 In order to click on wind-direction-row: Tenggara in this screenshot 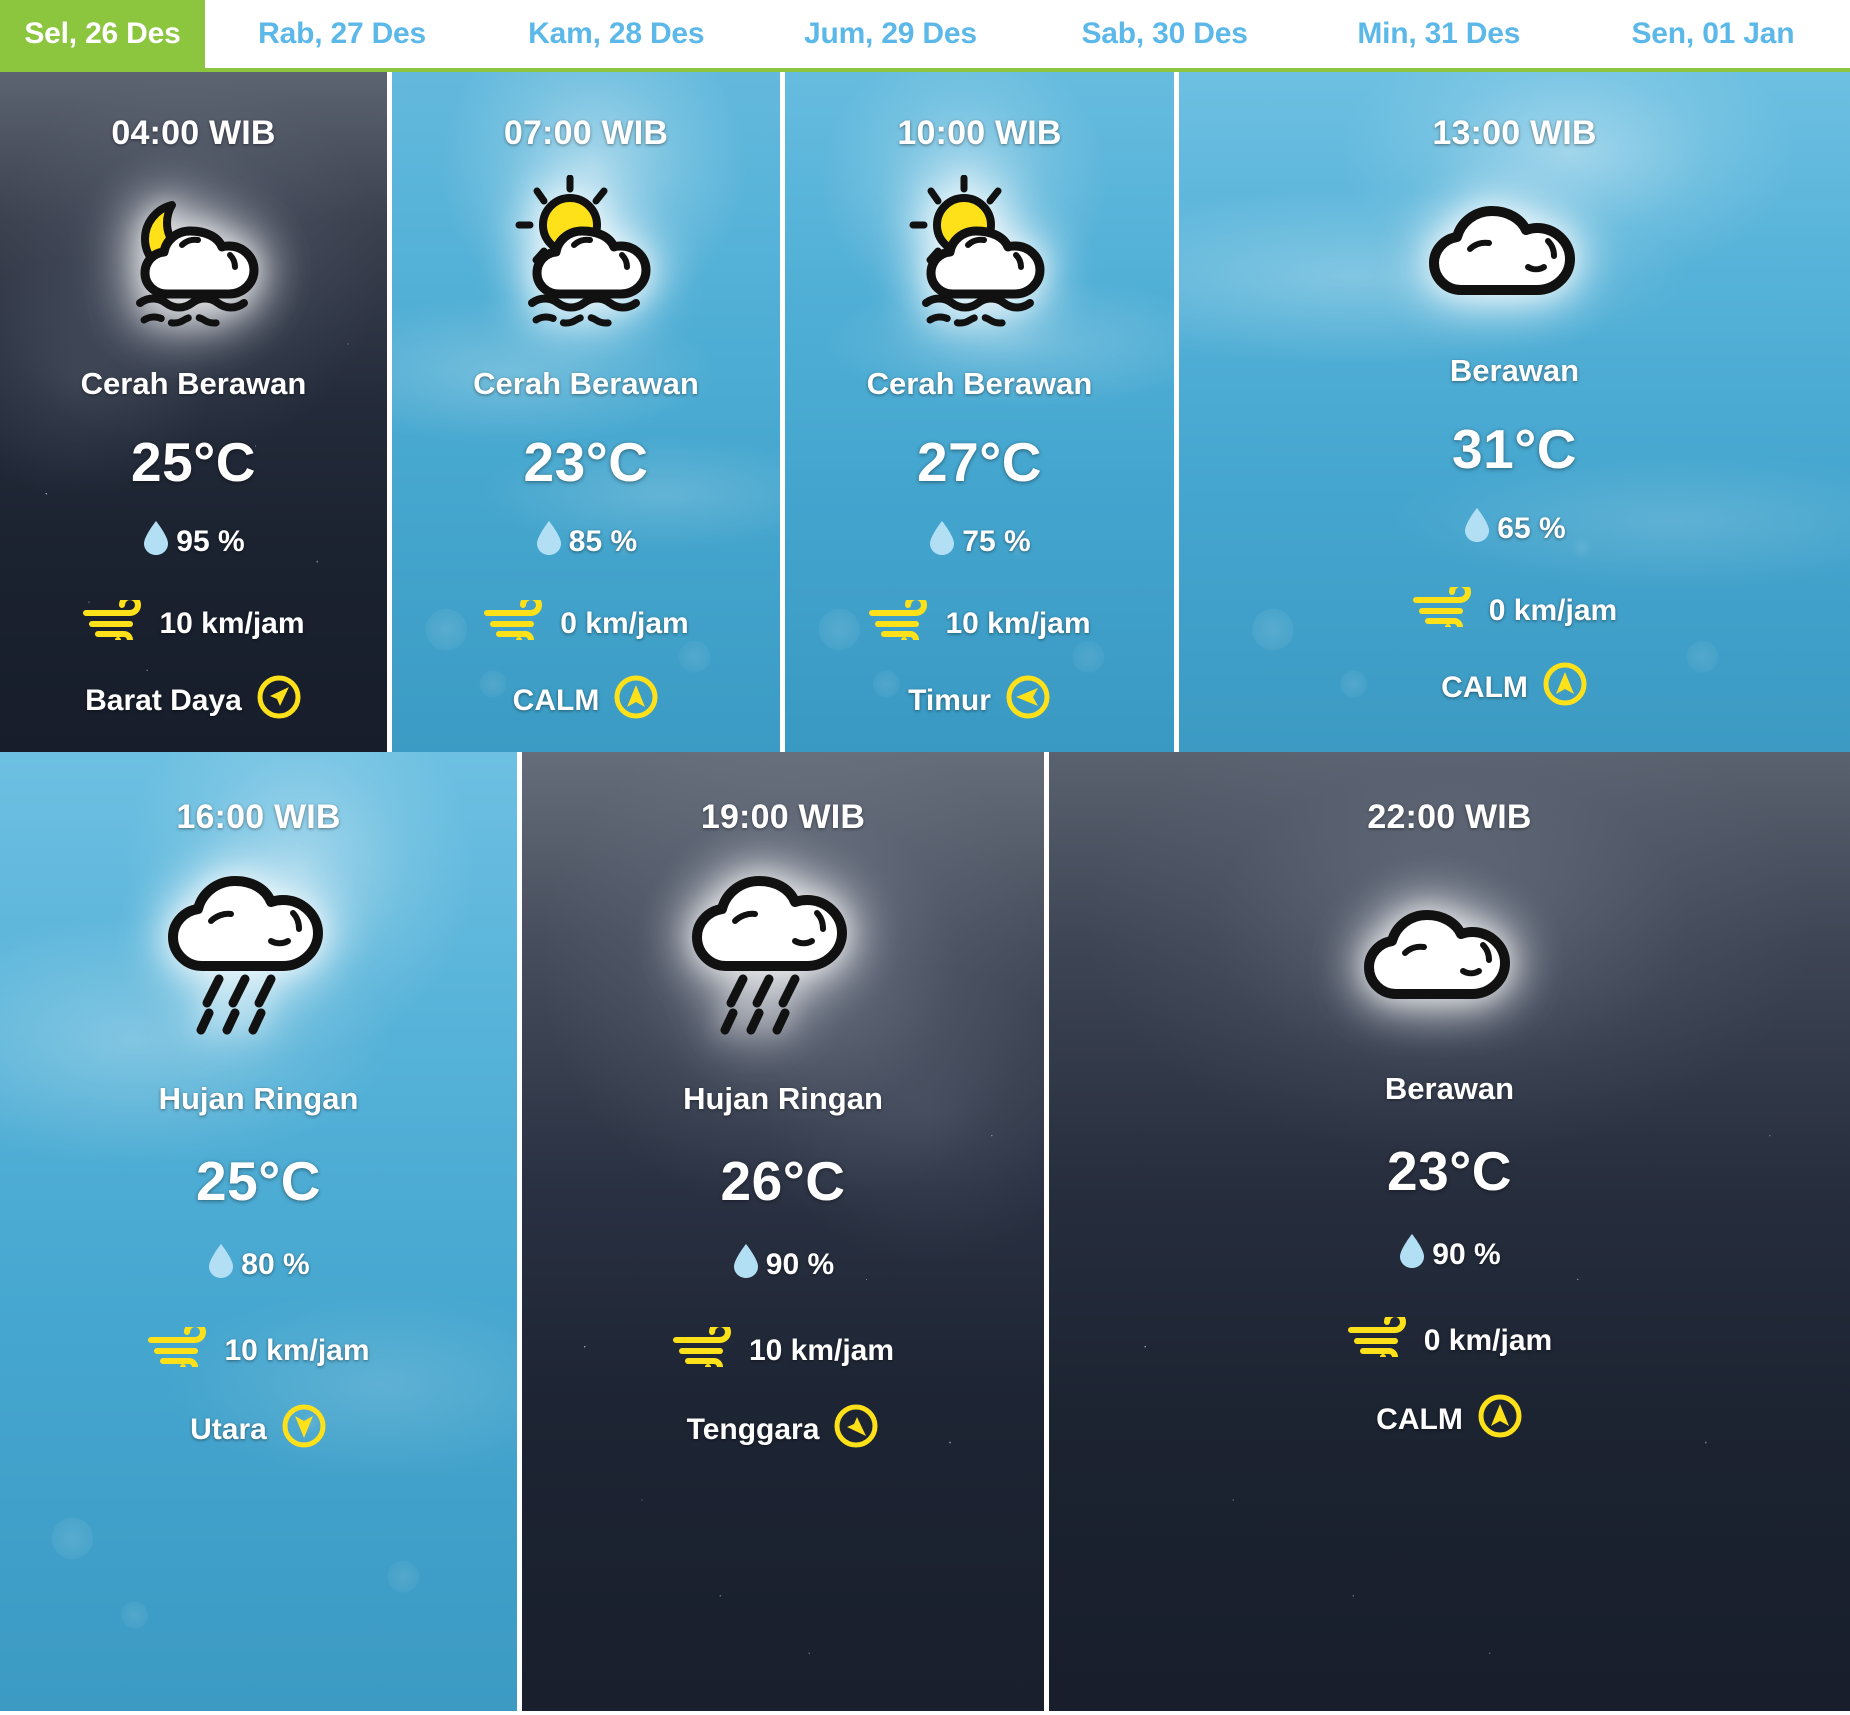, I will do `click(783, 1430)`.